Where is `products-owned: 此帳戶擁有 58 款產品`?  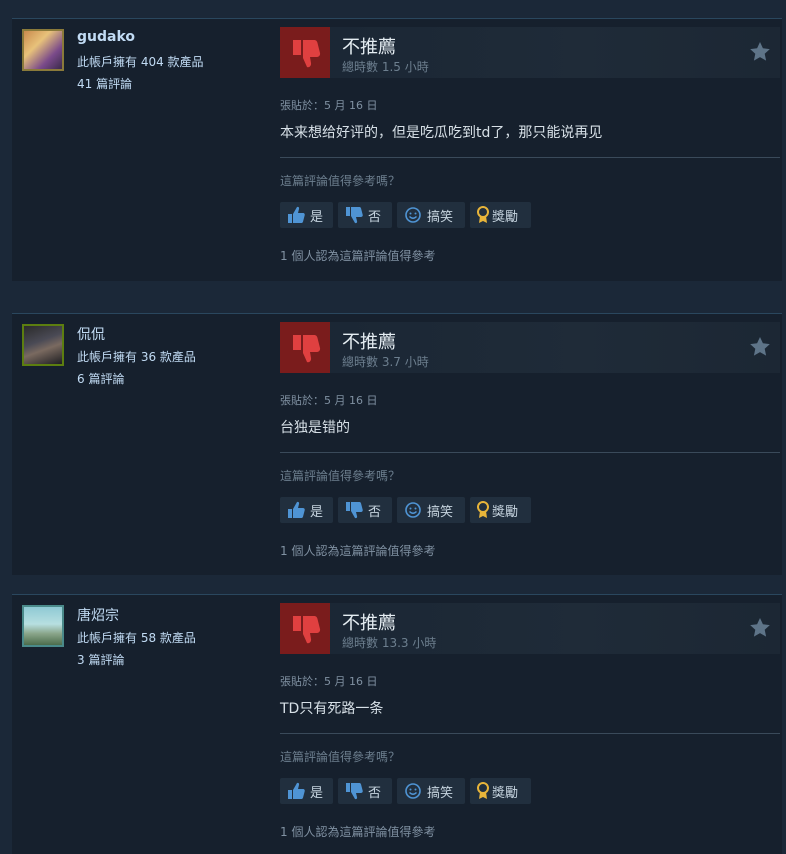
products-owned: 此帳戶擁有 58 款產品 is located at coordinates (136, 637).